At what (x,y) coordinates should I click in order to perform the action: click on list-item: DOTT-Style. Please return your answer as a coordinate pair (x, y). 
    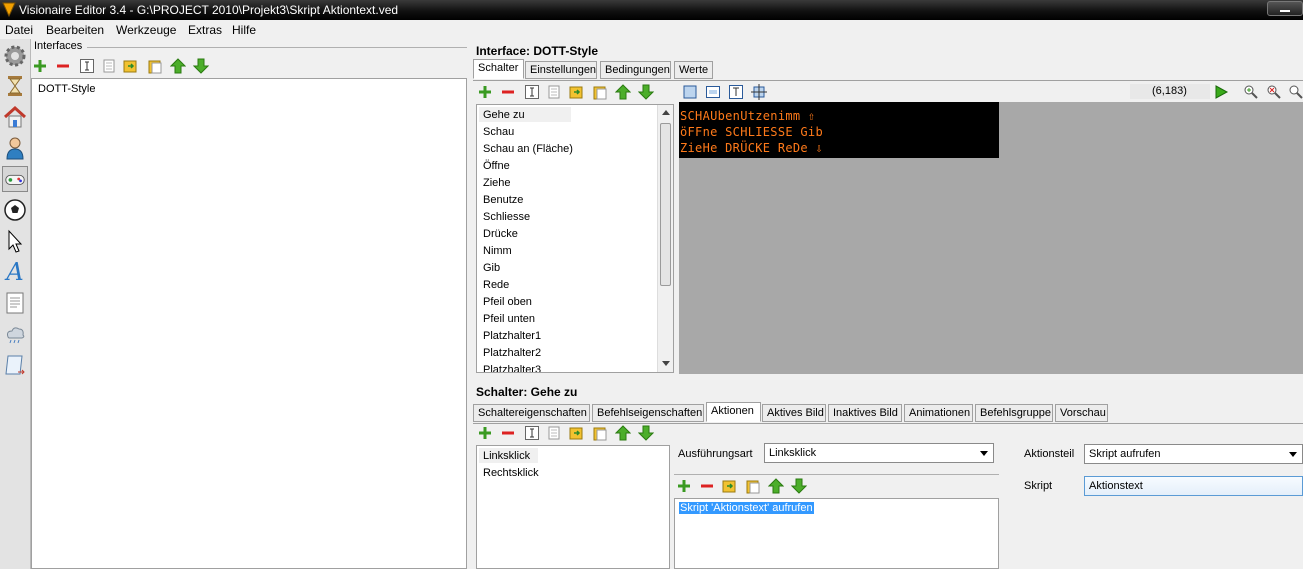
    Looking at the image, I should click on (66, 89).